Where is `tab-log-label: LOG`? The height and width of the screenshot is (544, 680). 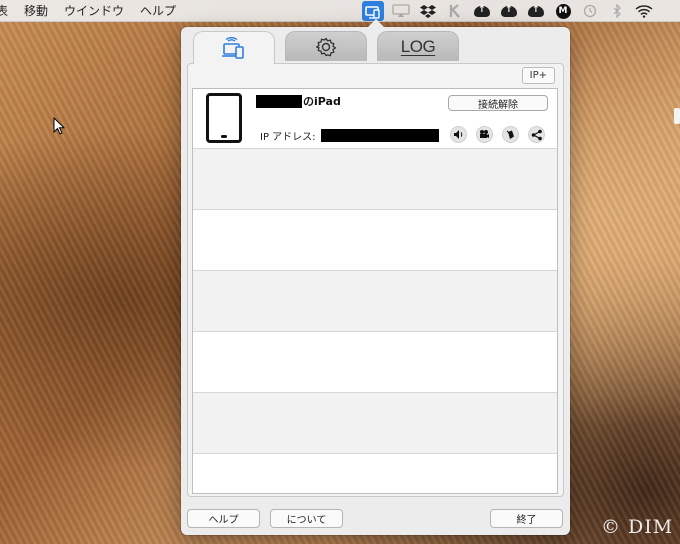
tab-log-label: LOG is located at coordinates (418, 46).